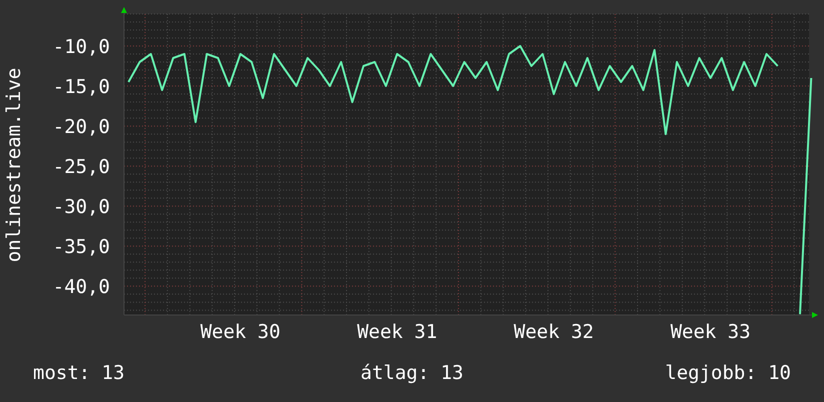  I want to click on y-tick-label: -30,0, so click(81, 207).